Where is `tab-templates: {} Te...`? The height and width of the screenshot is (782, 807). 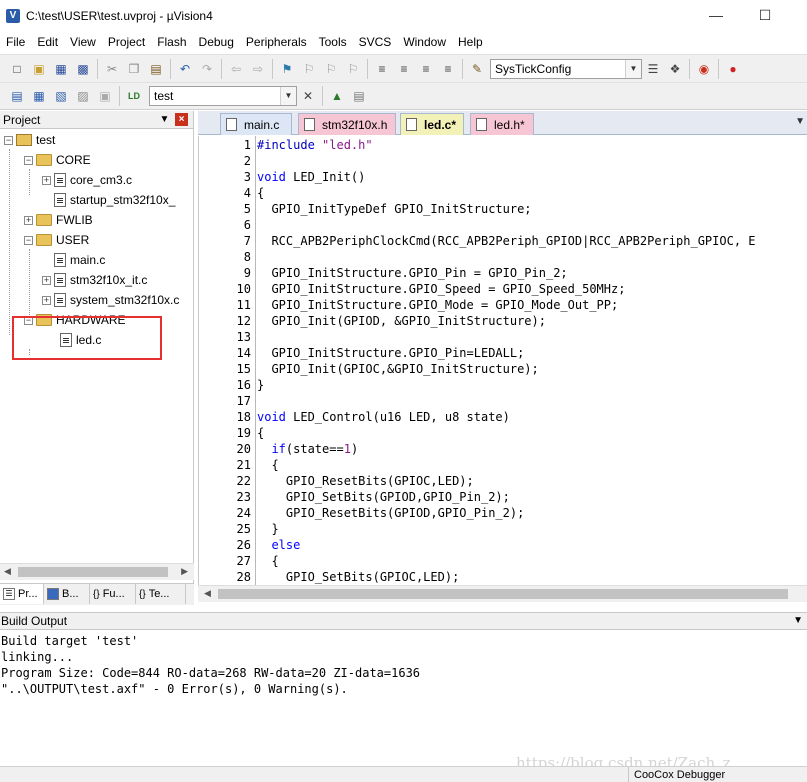
tab-templates: {} Te... is located at coordinates (161, 594).